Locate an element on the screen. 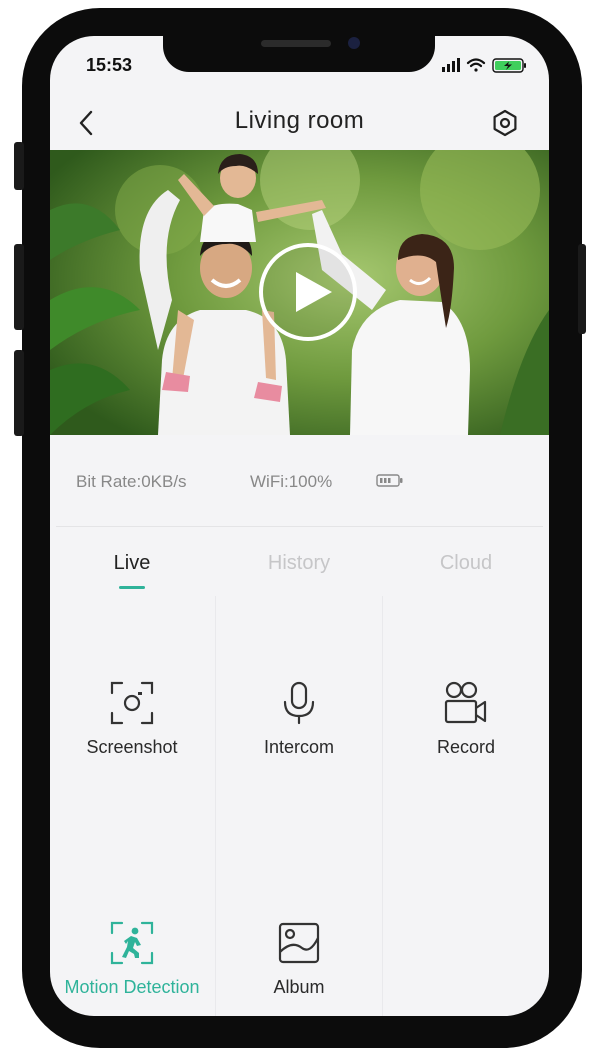 The width and height of the screenshot is (589, 1048). tab-live: Live is located at coordinates (132, 563).